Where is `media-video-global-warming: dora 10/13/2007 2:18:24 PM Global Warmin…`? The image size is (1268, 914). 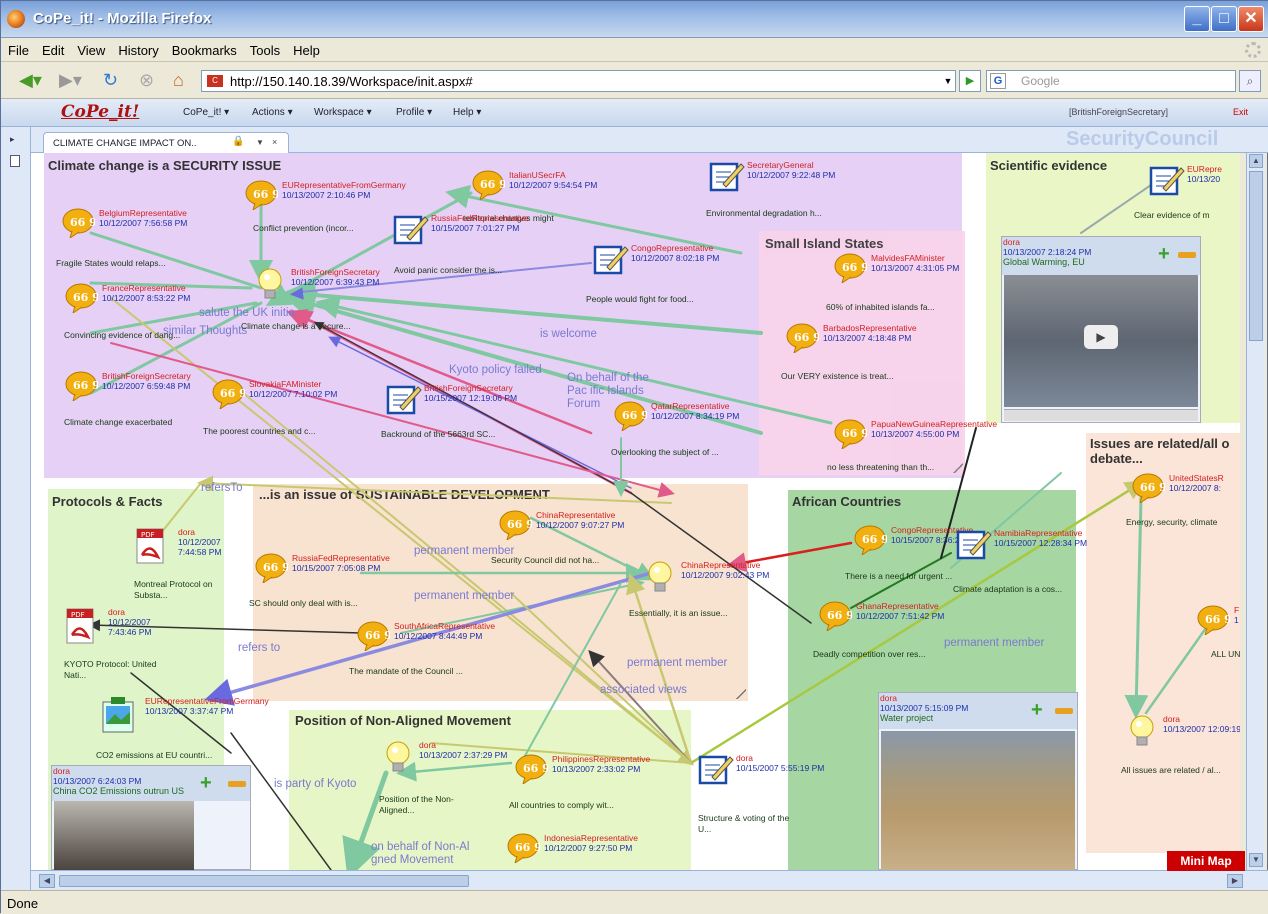
media-video-global-warming: dora 10/13/2007 2:18:24 PM Global Warmin… is located at coordinates (1101, 329).